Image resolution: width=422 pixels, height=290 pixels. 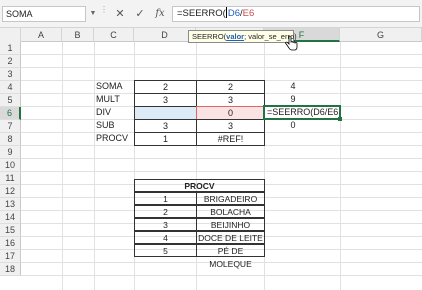 I want to click on row-header-2: 2, so click(x=10, y=61).